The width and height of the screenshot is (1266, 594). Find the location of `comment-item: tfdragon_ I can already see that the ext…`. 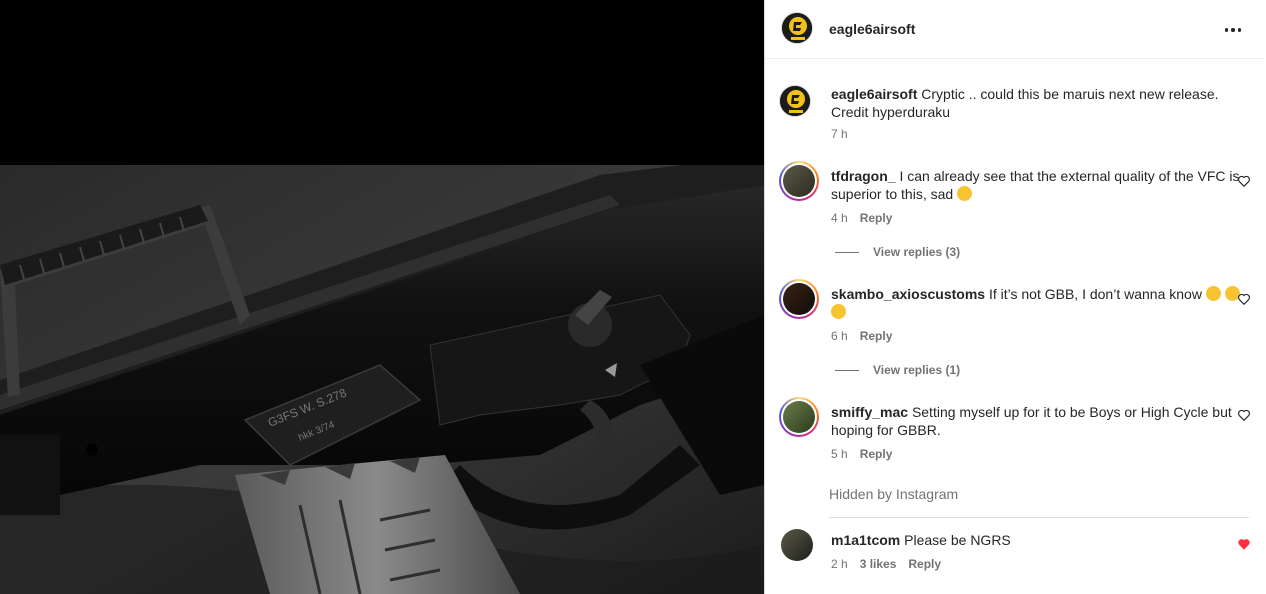

comment-item: tfdragon_ I can already see that the ext… is located at coordinates (1019, 199).